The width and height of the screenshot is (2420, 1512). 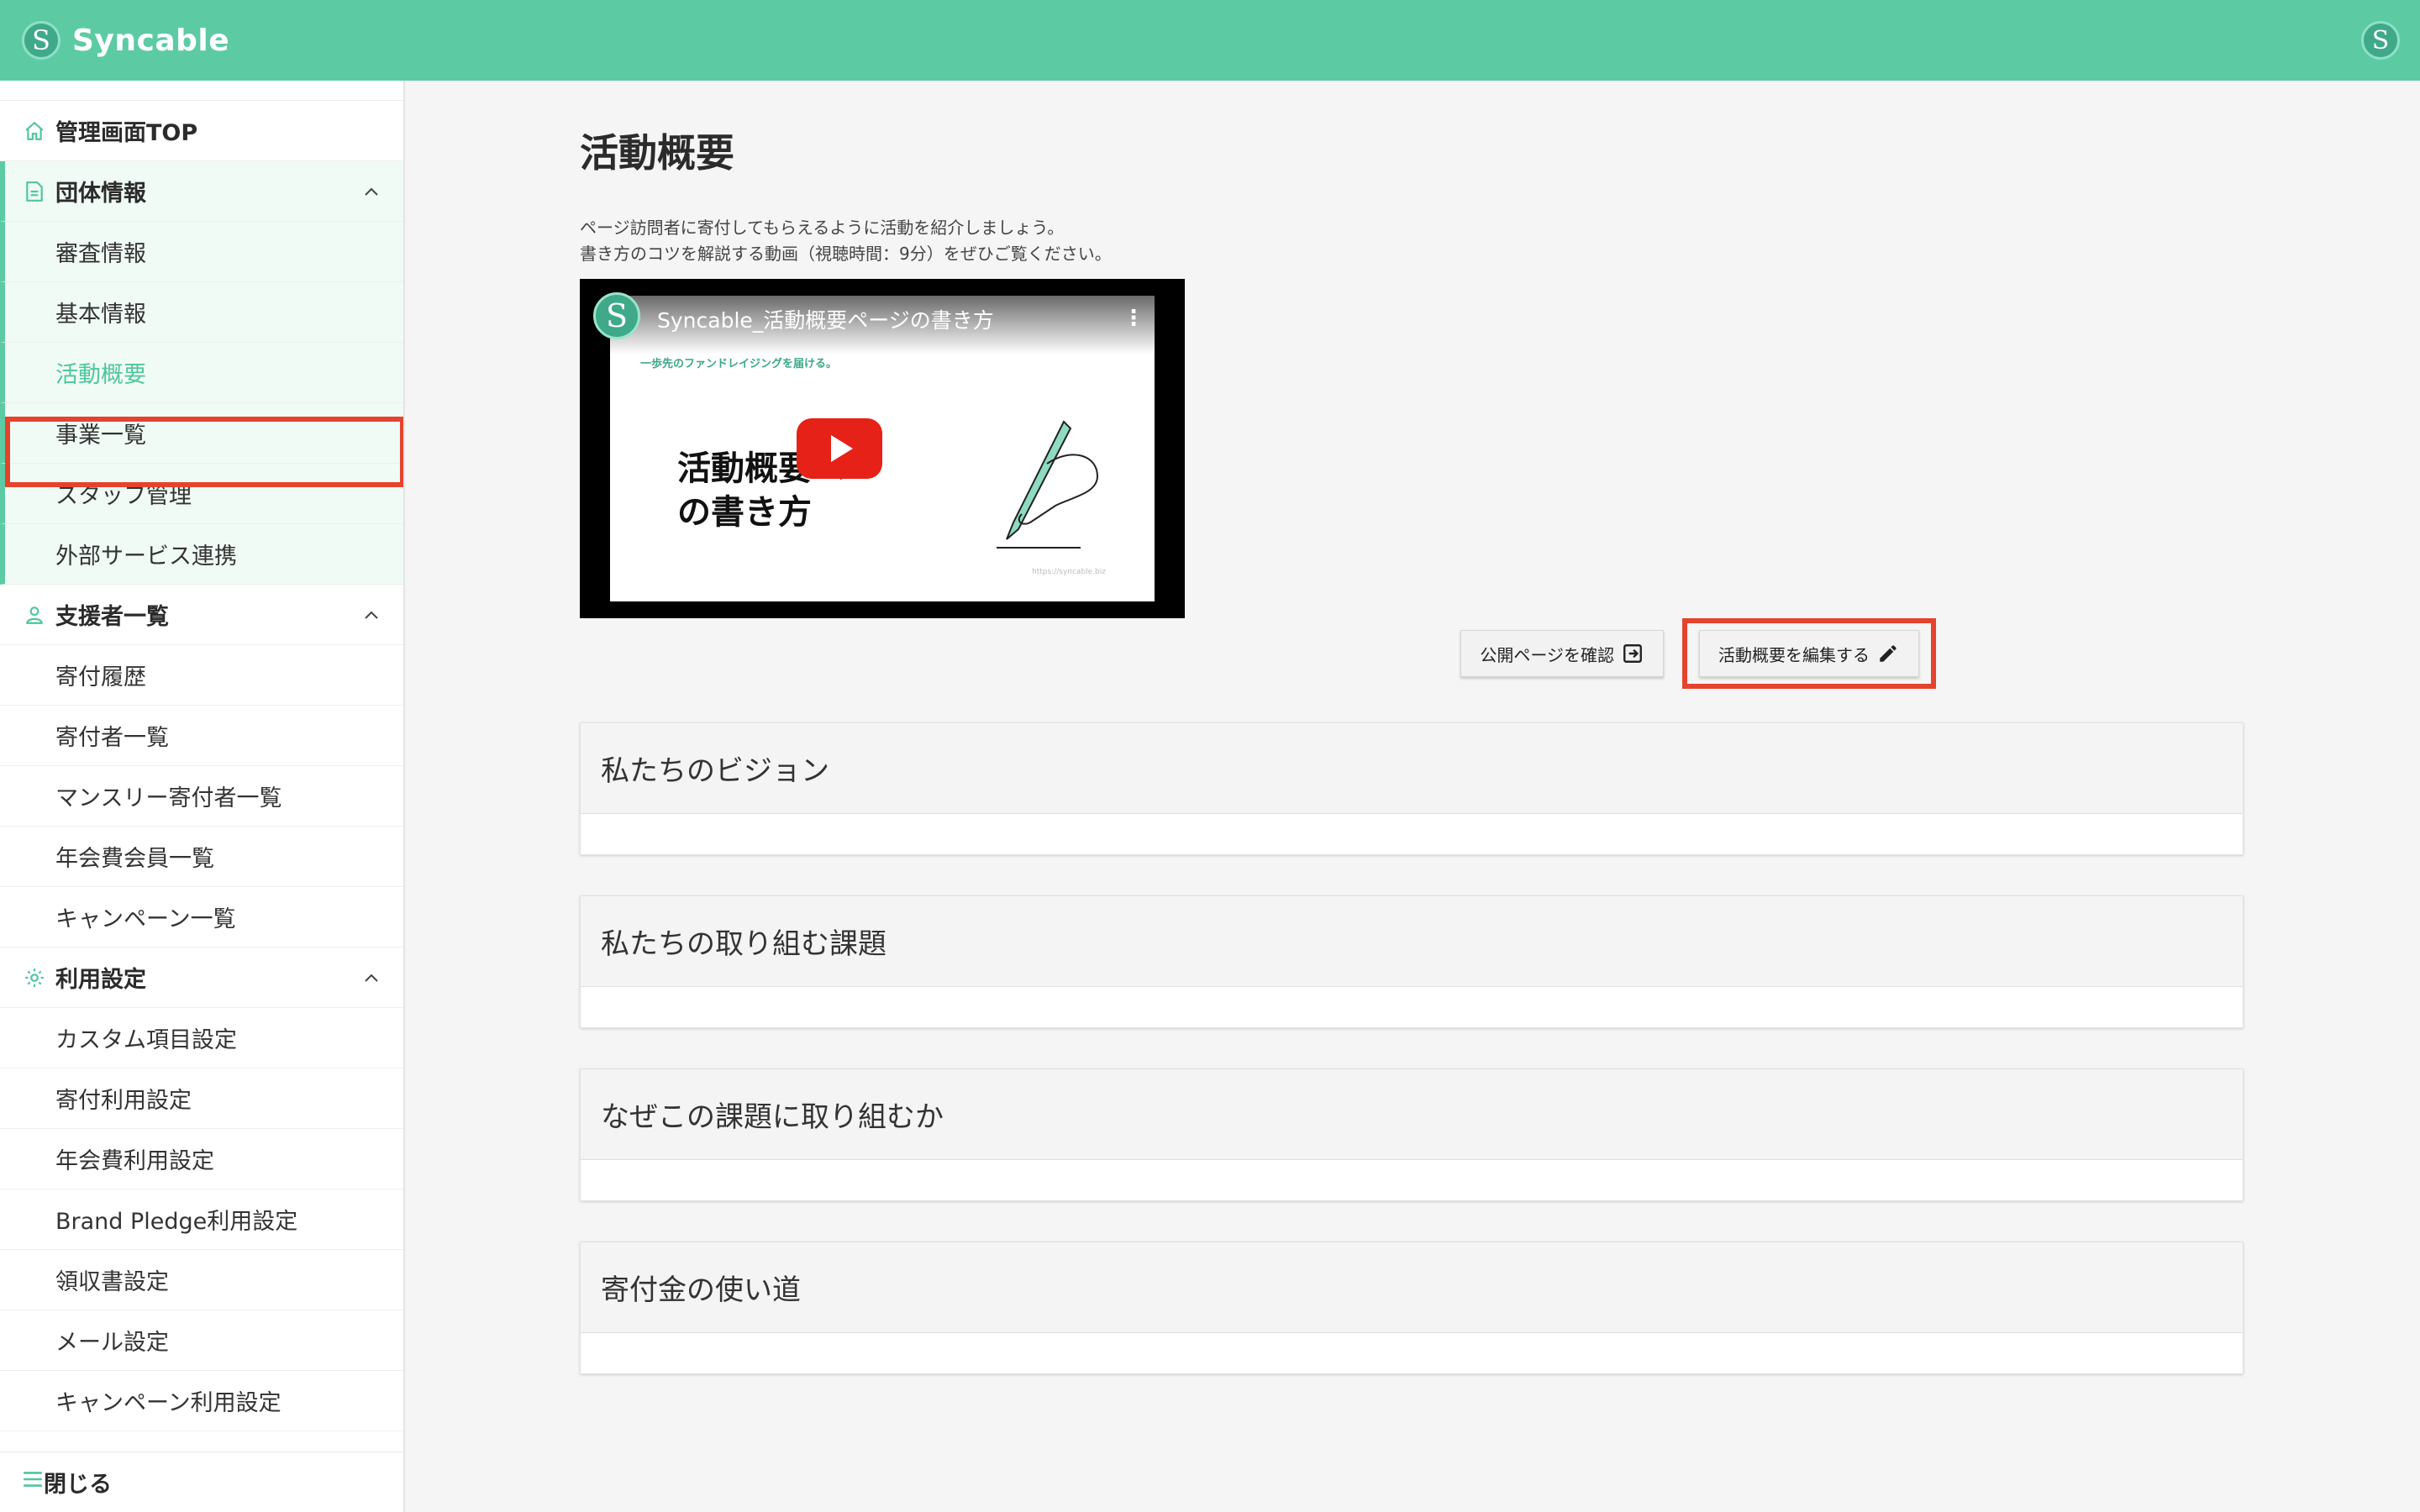 I want to click on sidebar-group-label: 団体情報, so click(x=100, y=194).